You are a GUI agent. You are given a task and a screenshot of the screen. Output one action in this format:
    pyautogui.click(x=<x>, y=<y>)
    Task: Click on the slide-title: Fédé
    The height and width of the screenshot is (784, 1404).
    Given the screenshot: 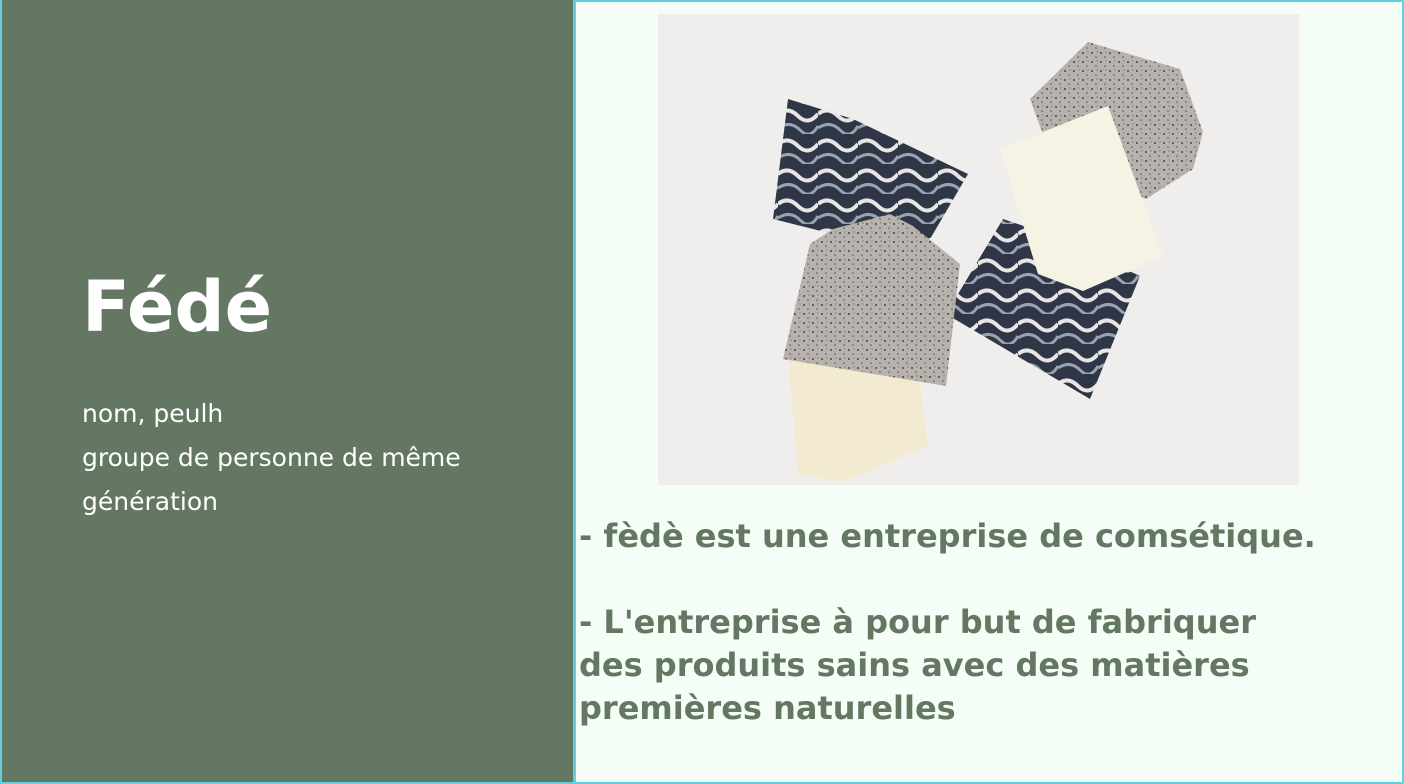 What is the action you would take?
    pyautogui.click(x=177, y=307)
    